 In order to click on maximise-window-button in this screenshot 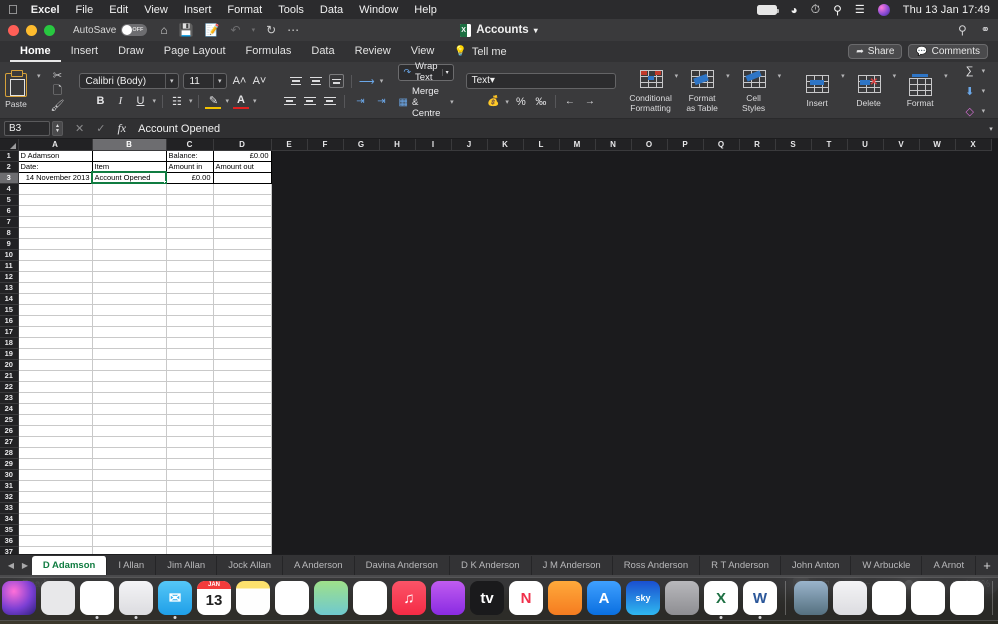, I will do `click(49, 30)`.